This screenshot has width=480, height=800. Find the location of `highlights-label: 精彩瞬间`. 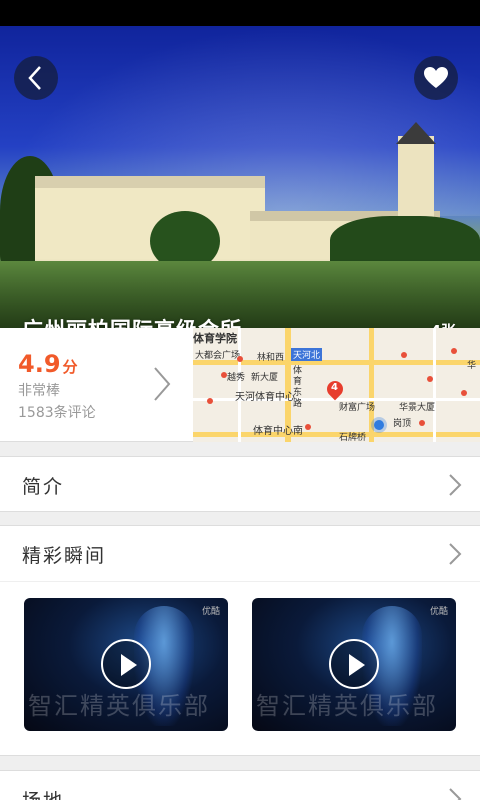

highlights-label: 精彩瞬间 is located at coordinates (64, 556).